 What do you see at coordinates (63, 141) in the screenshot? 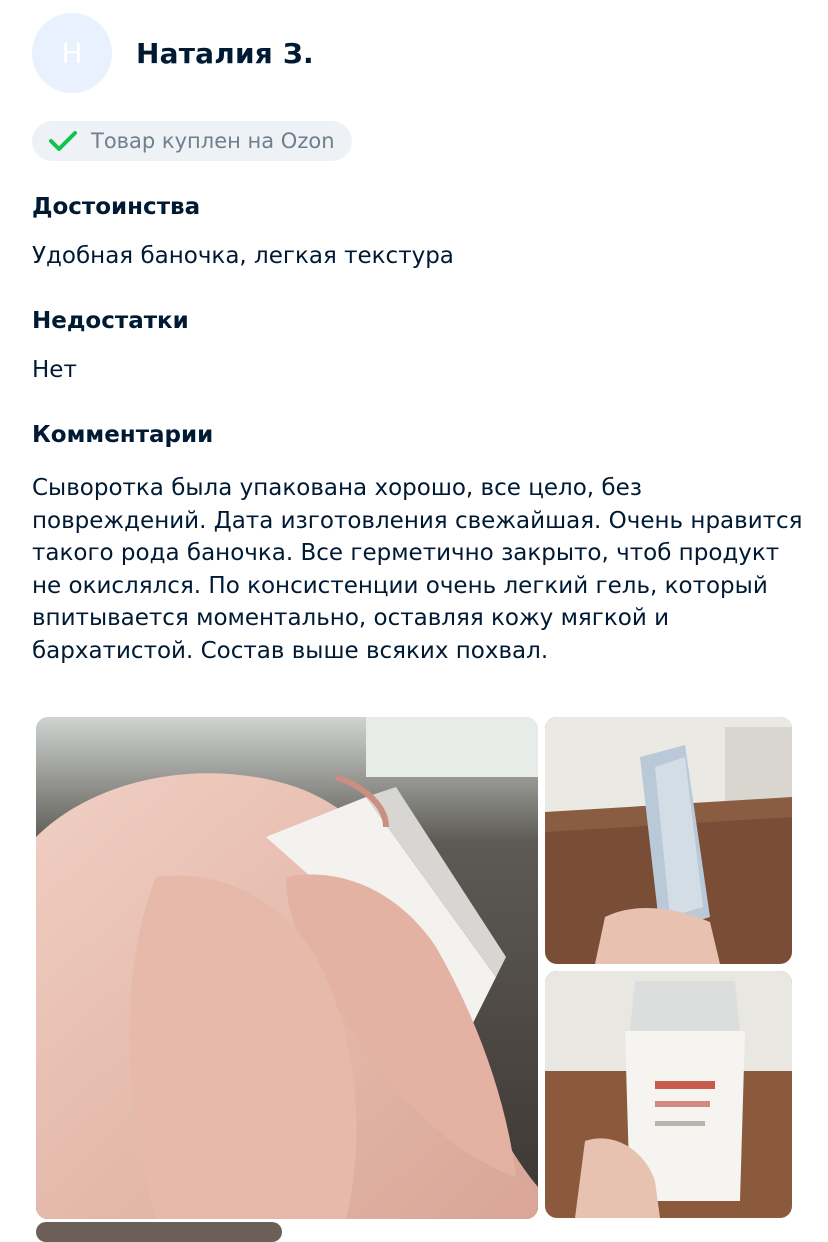
I see `checkmark-icon` at bounding box center [63, 141].